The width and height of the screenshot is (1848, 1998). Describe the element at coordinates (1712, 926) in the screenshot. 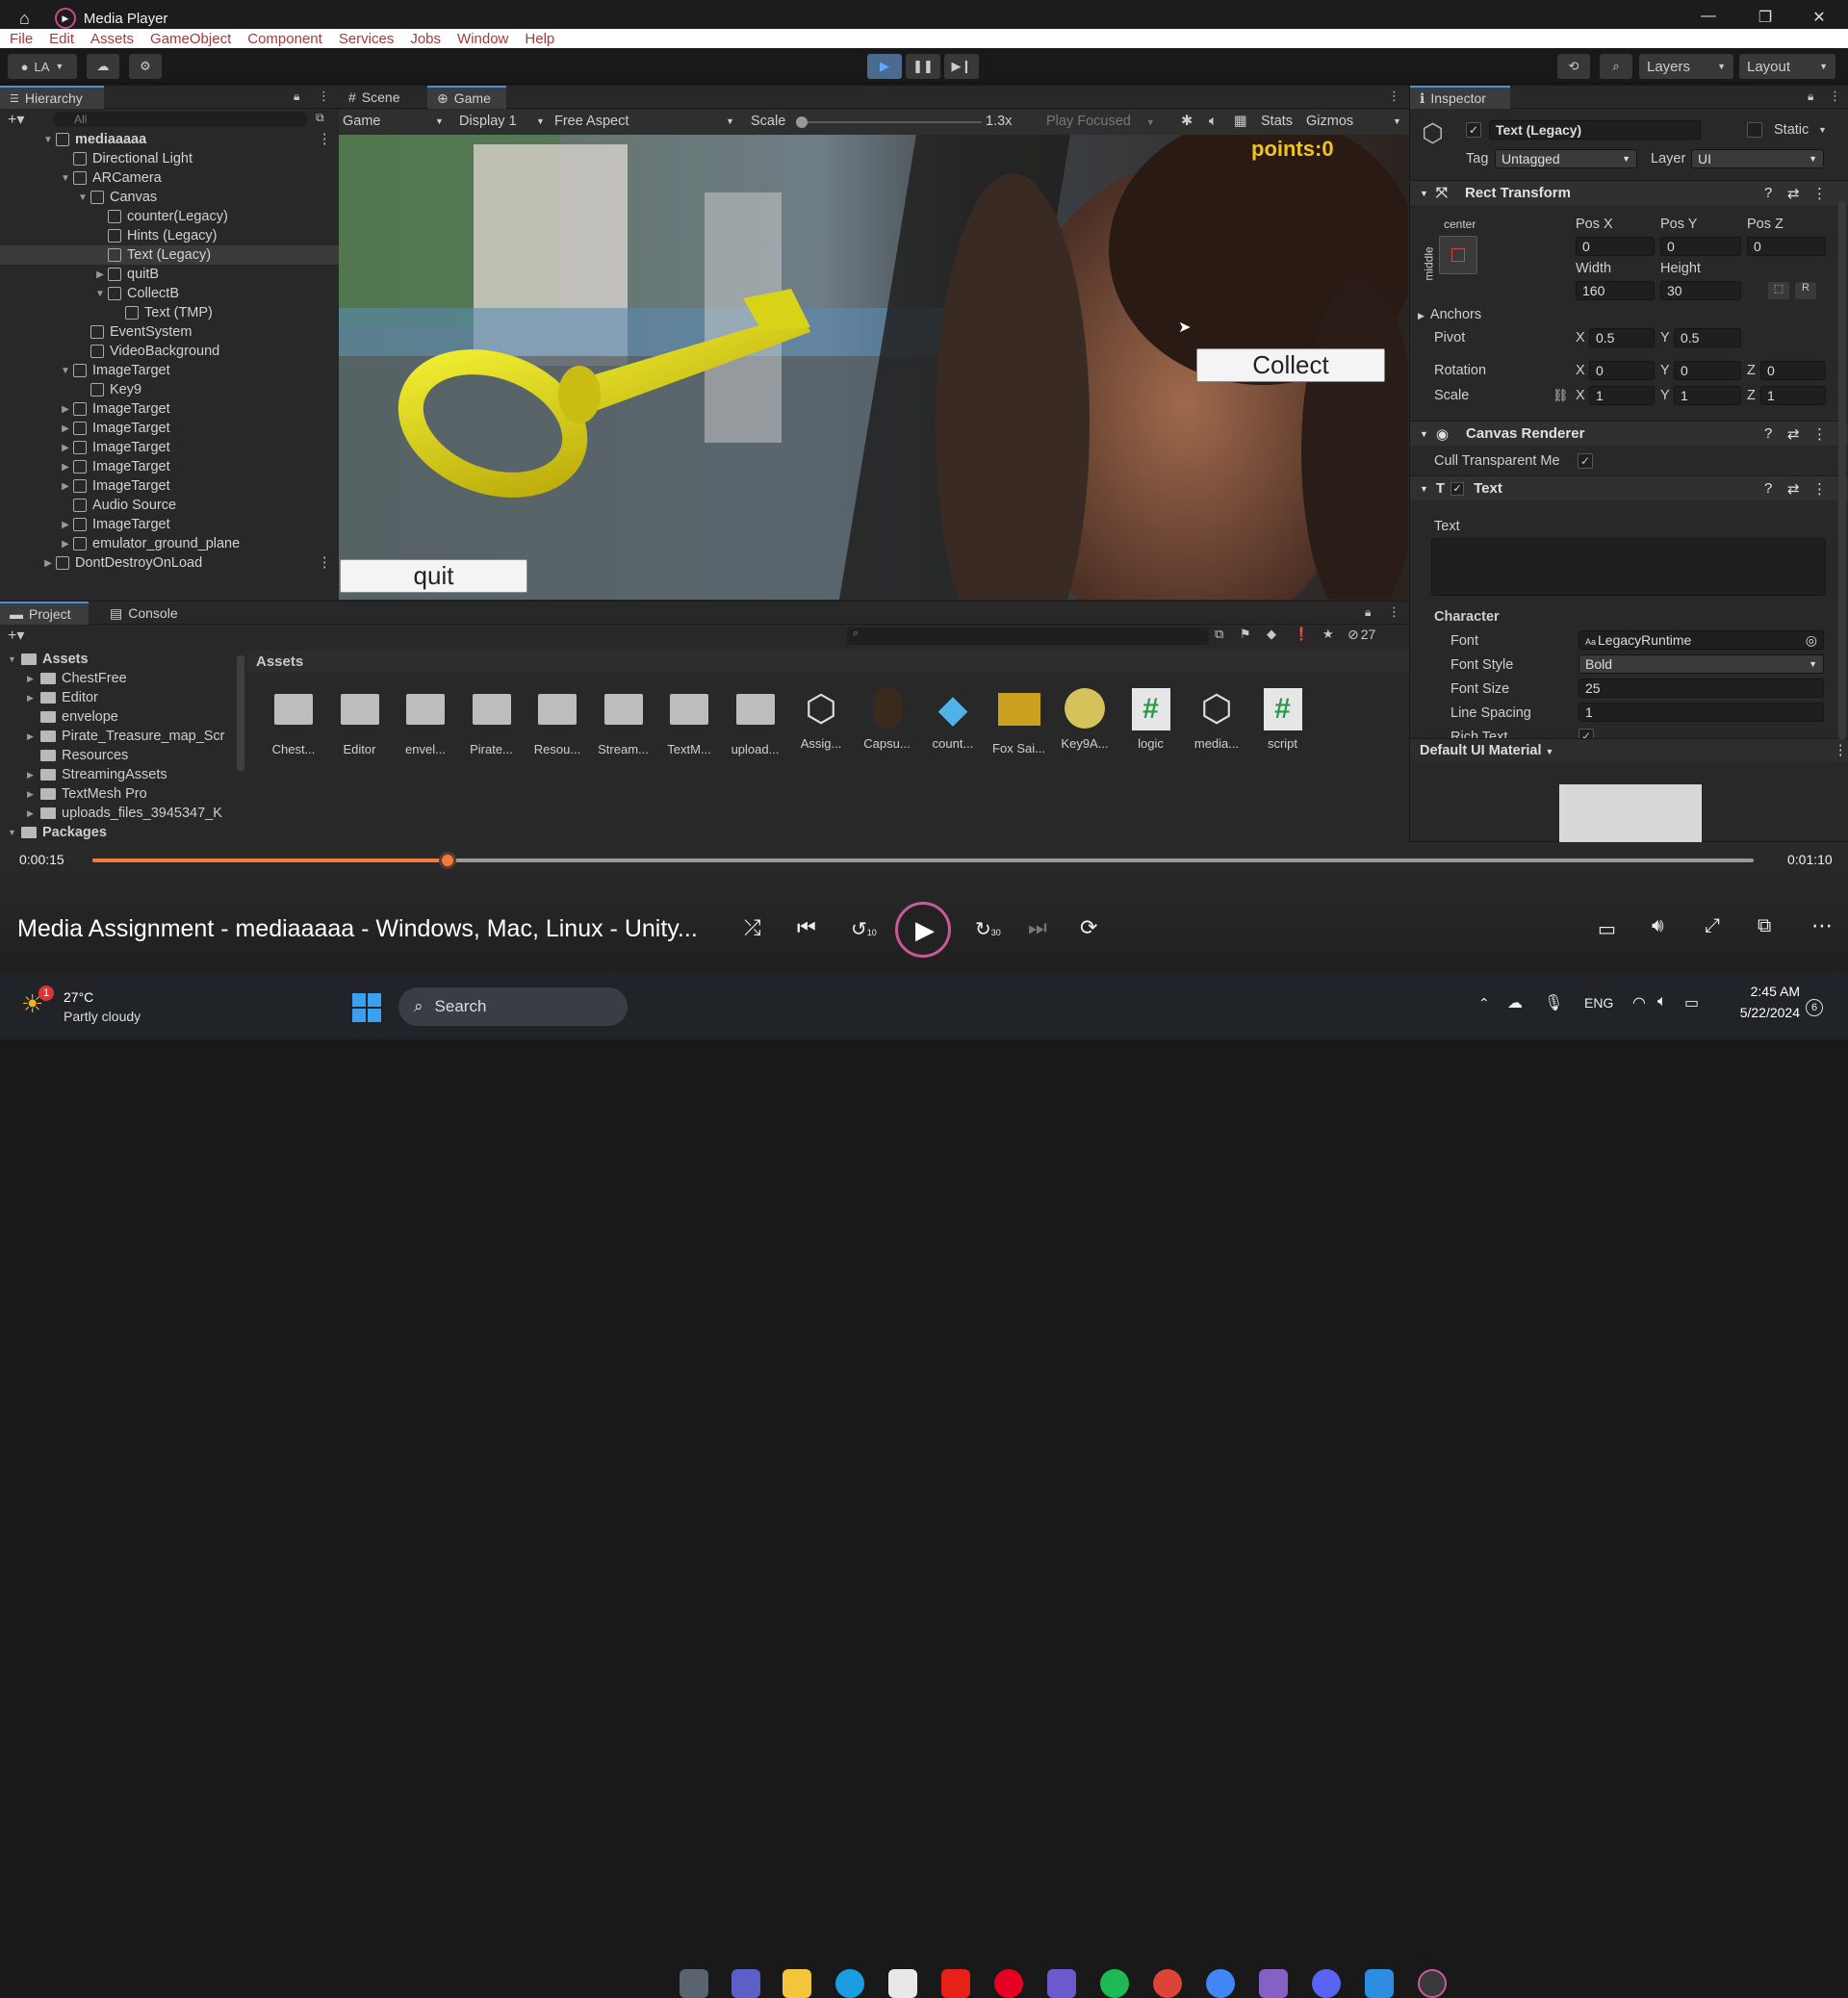

I see `fullscreen-icon: ⤢` at that location.